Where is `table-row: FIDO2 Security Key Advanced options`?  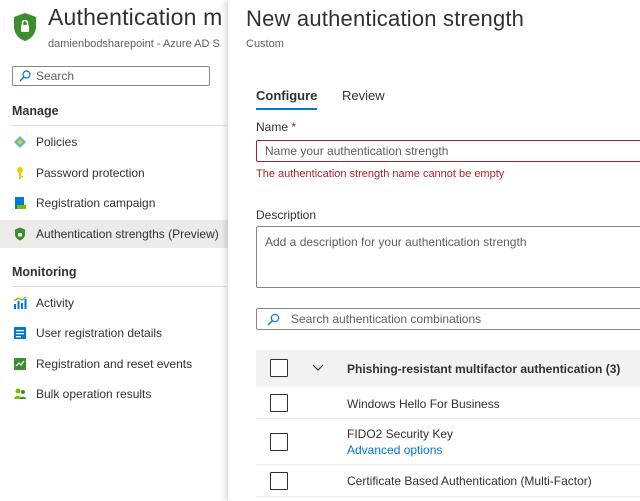
table-row: FIDO2 Security Key Advanced options is located at coordinates (448, 441).